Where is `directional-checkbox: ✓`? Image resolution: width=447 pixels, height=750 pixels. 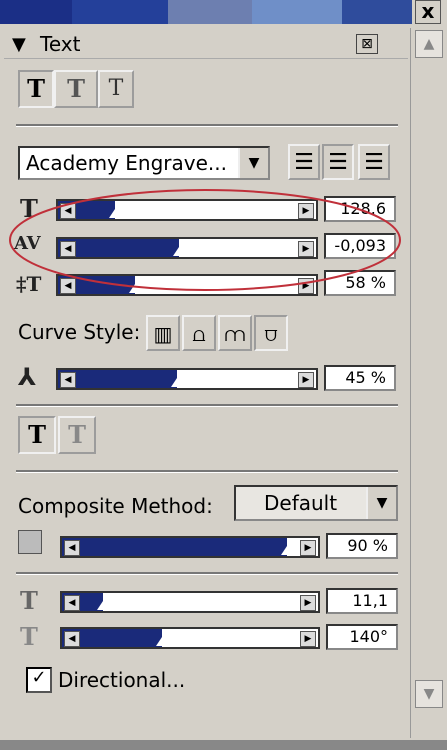 directional-checkbox: ✓ is located at coordinates (39, 680).